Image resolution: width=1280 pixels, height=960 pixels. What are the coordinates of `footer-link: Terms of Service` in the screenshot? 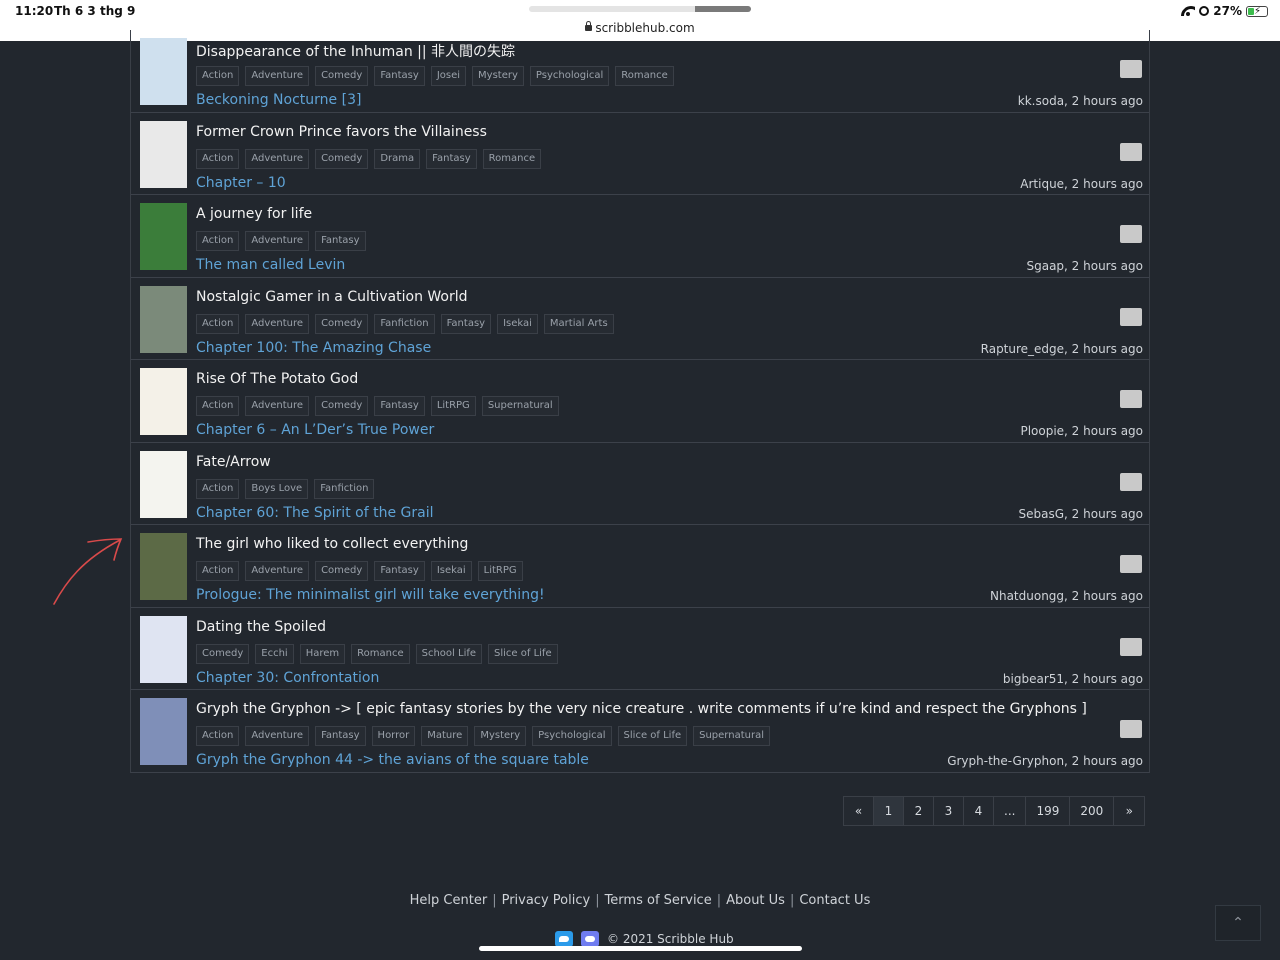 It's located at (658, 900).